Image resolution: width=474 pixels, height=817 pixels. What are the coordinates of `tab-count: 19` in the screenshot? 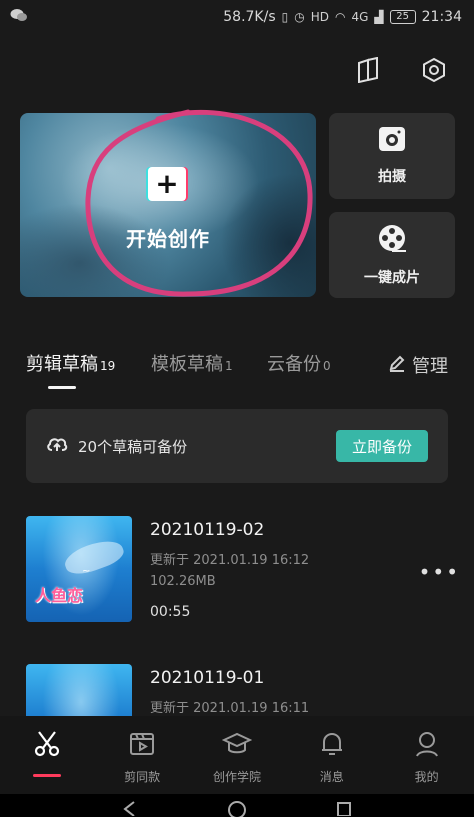 It's located at (108, 366).